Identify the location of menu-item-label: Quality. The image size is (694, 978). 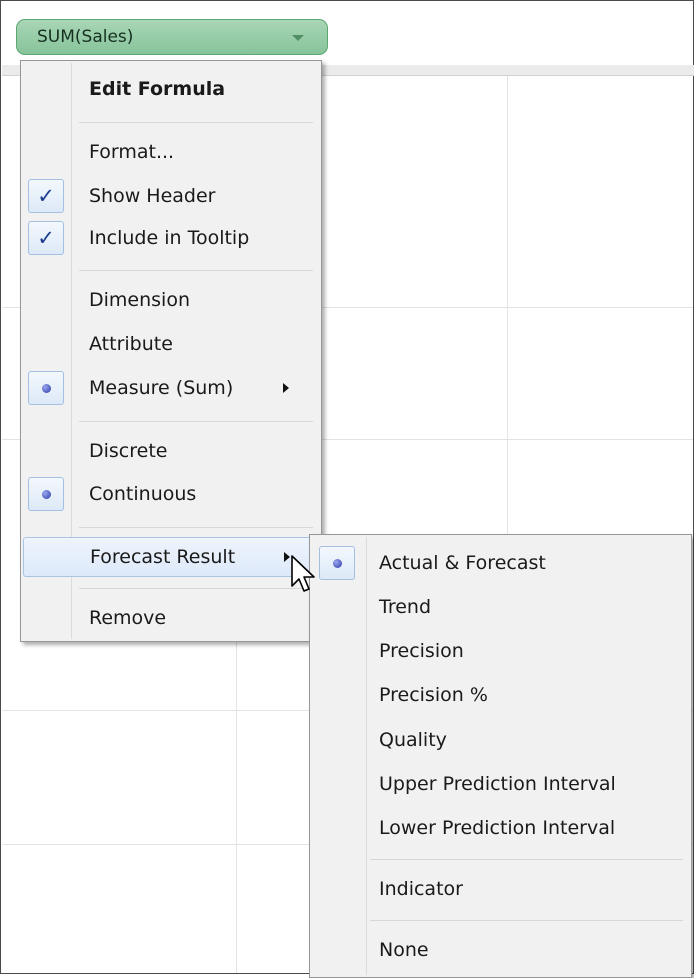
(413, 740).